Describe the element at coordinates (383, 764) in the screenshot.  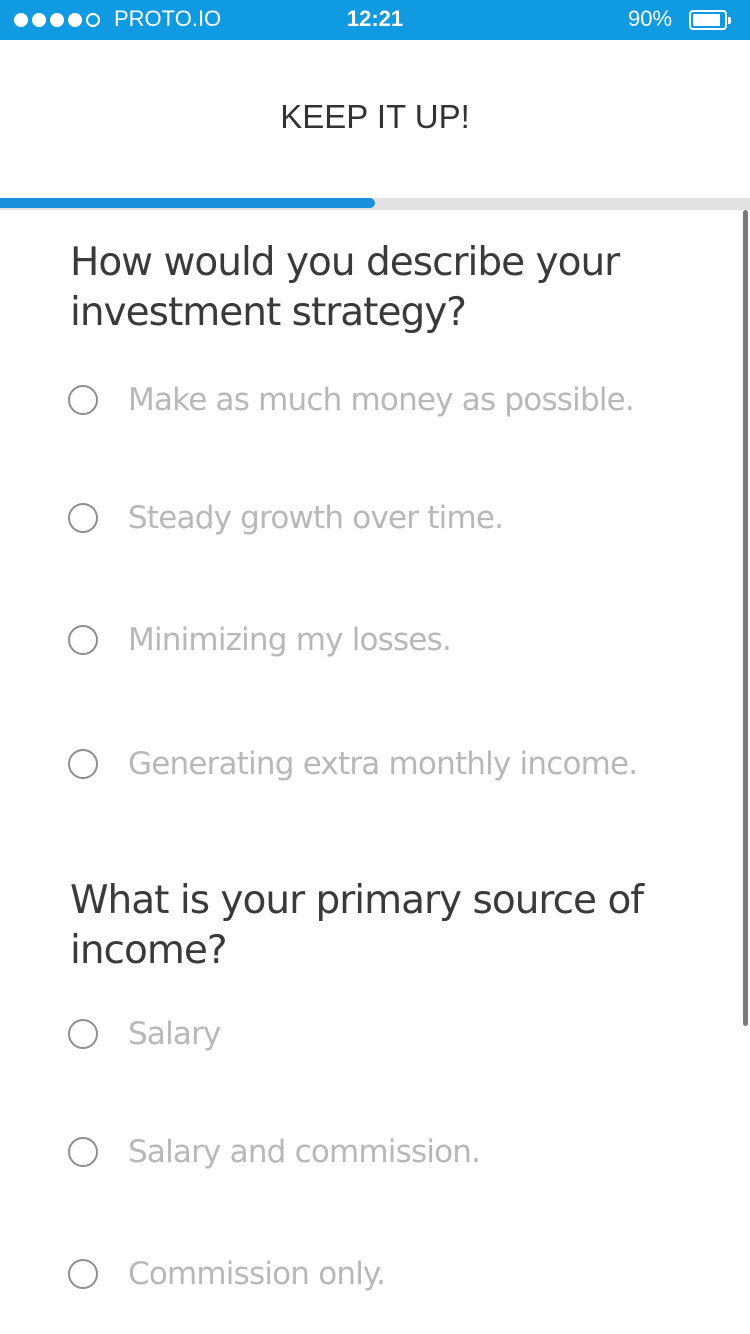
I see `option-label: Generating extra monthly income.` at that location.